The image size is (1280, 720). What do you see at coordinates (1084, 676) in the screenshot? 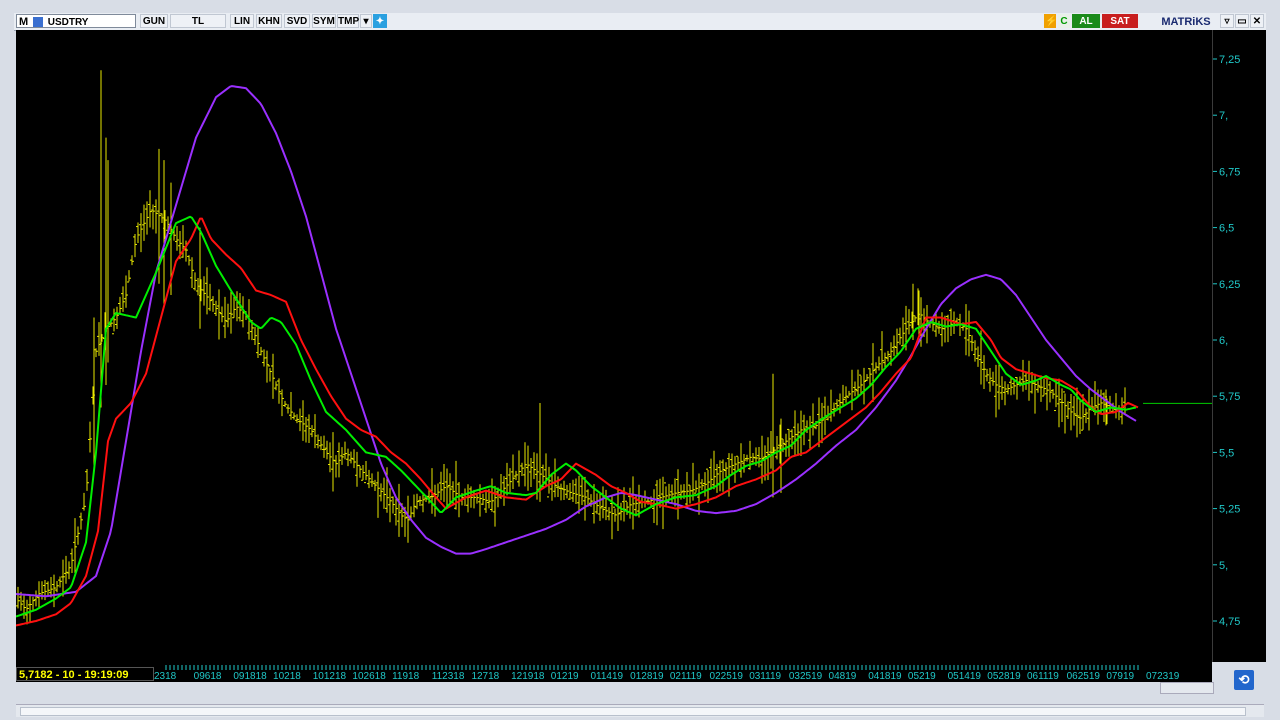
I see `x-tick-label: 062519` at bounding box center [1084, 676].